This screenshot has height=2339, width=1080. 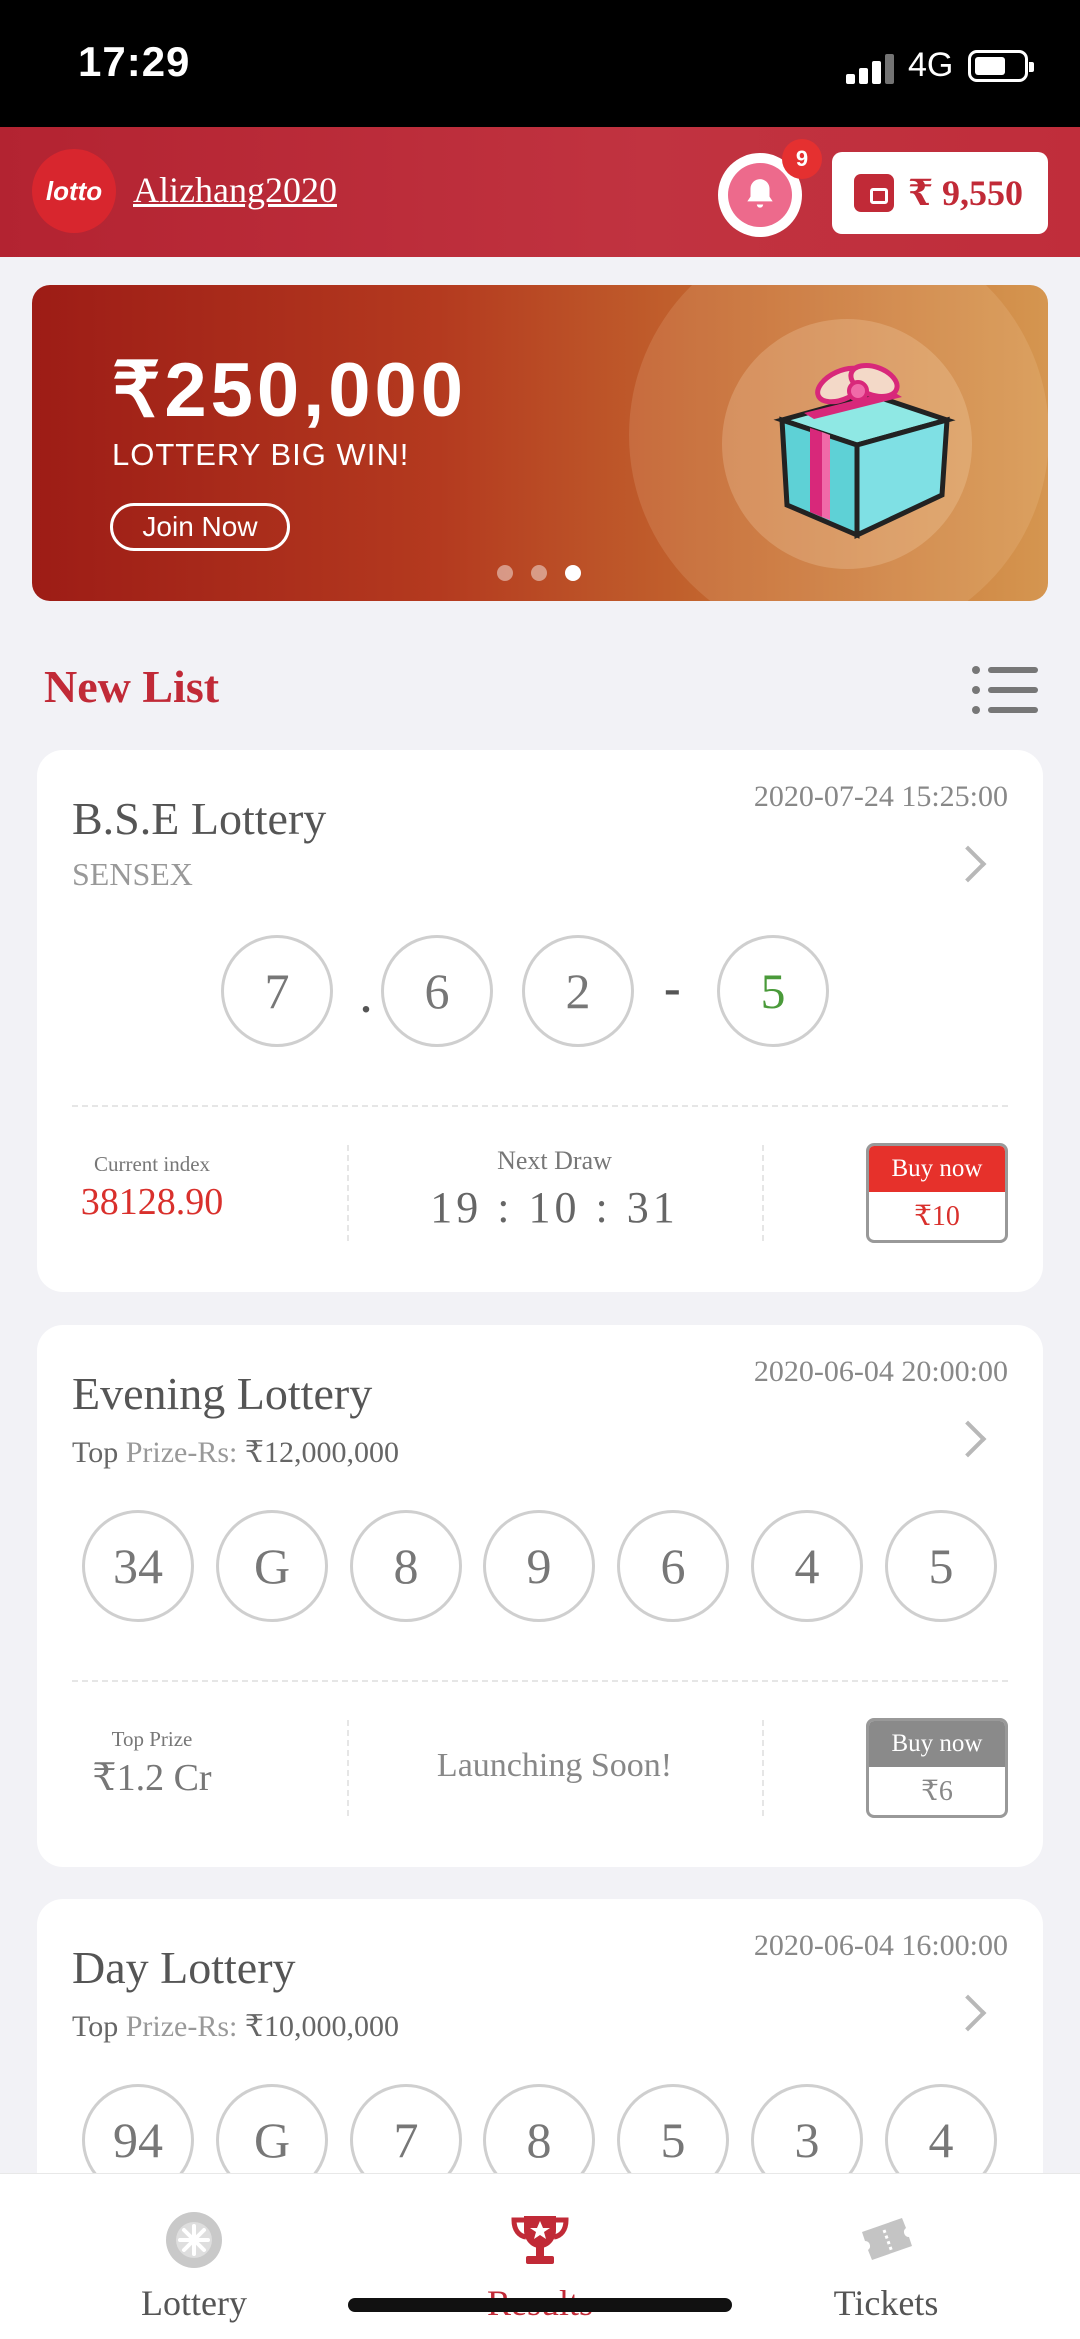 I want to click on top-prize-amount: ₹10,000,000, so click(x=321, y=2026).